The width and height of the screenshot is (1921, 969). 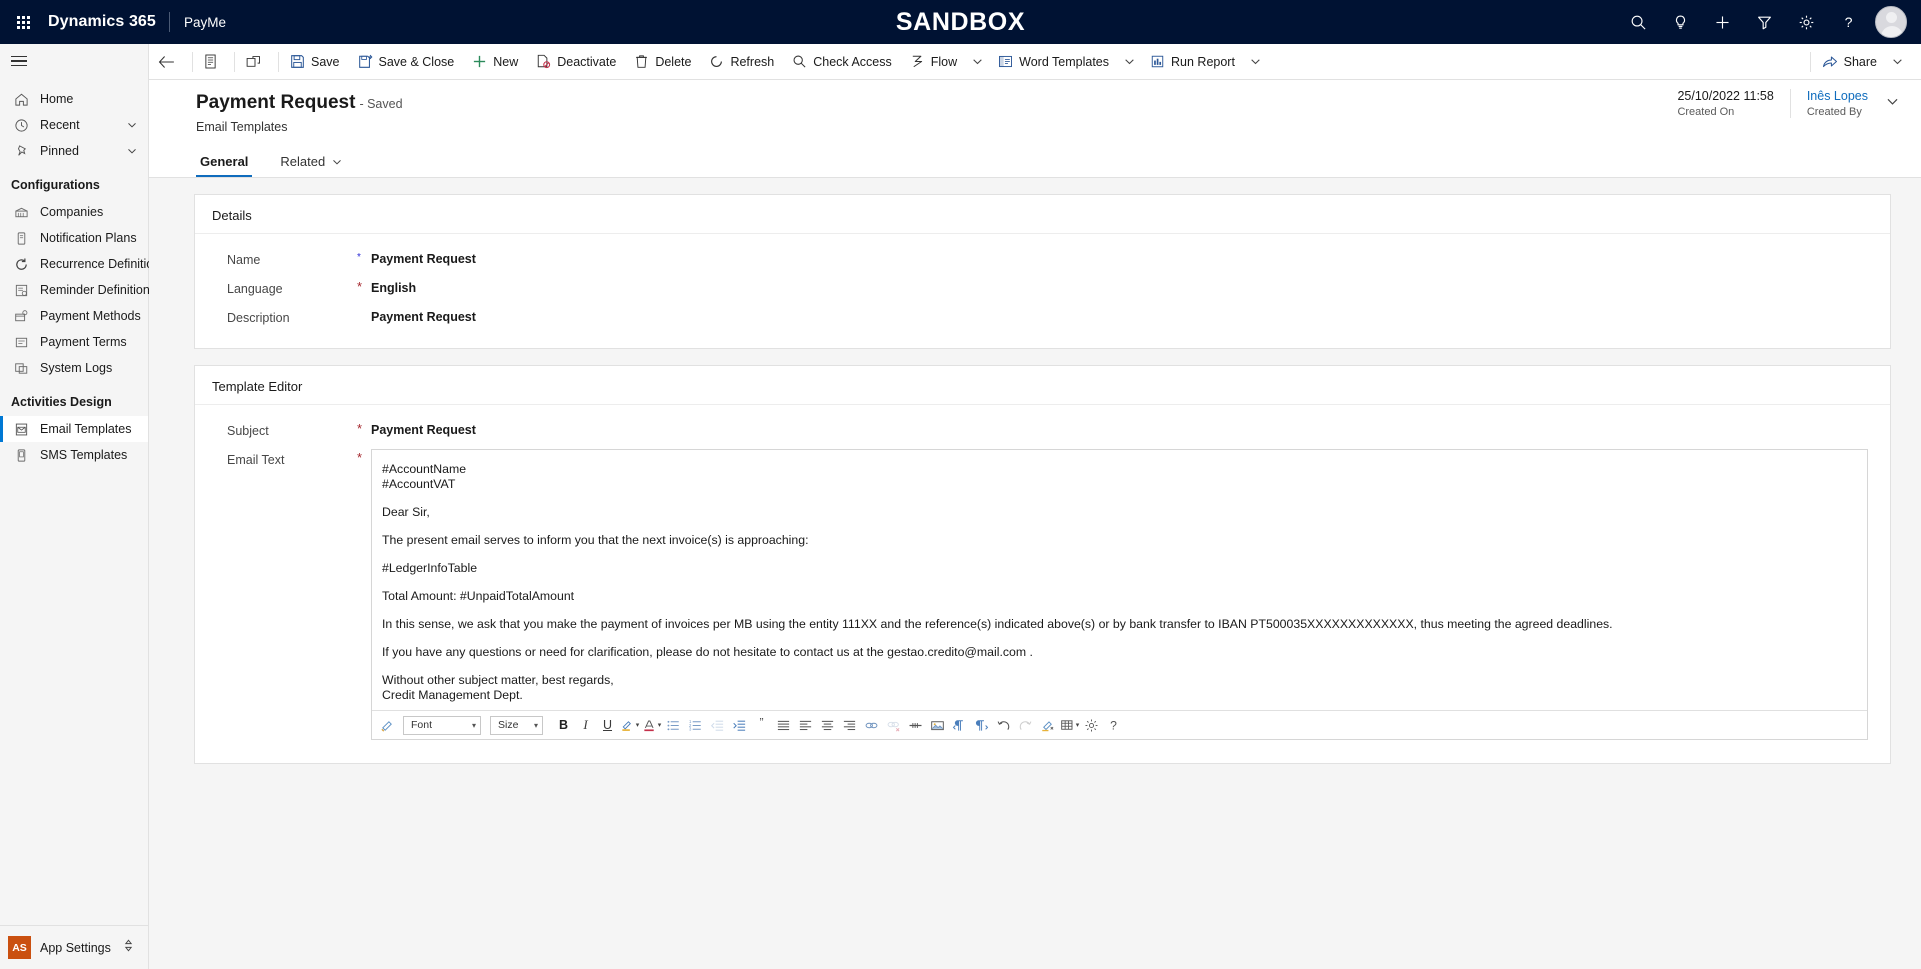 I want to click on created-by-value: Inês Lopes, so click(x=1837, y=96).